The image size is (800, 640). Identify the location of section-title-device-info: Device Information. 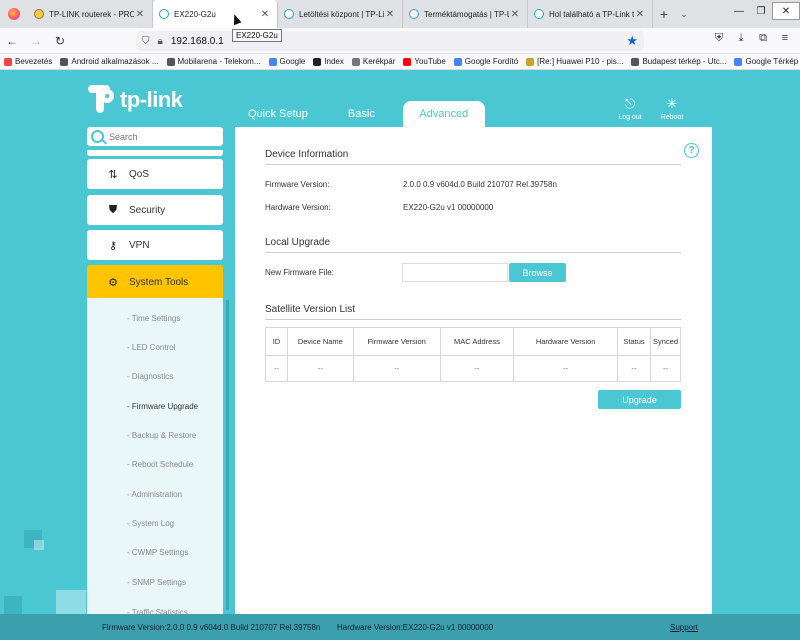
(307, 154).